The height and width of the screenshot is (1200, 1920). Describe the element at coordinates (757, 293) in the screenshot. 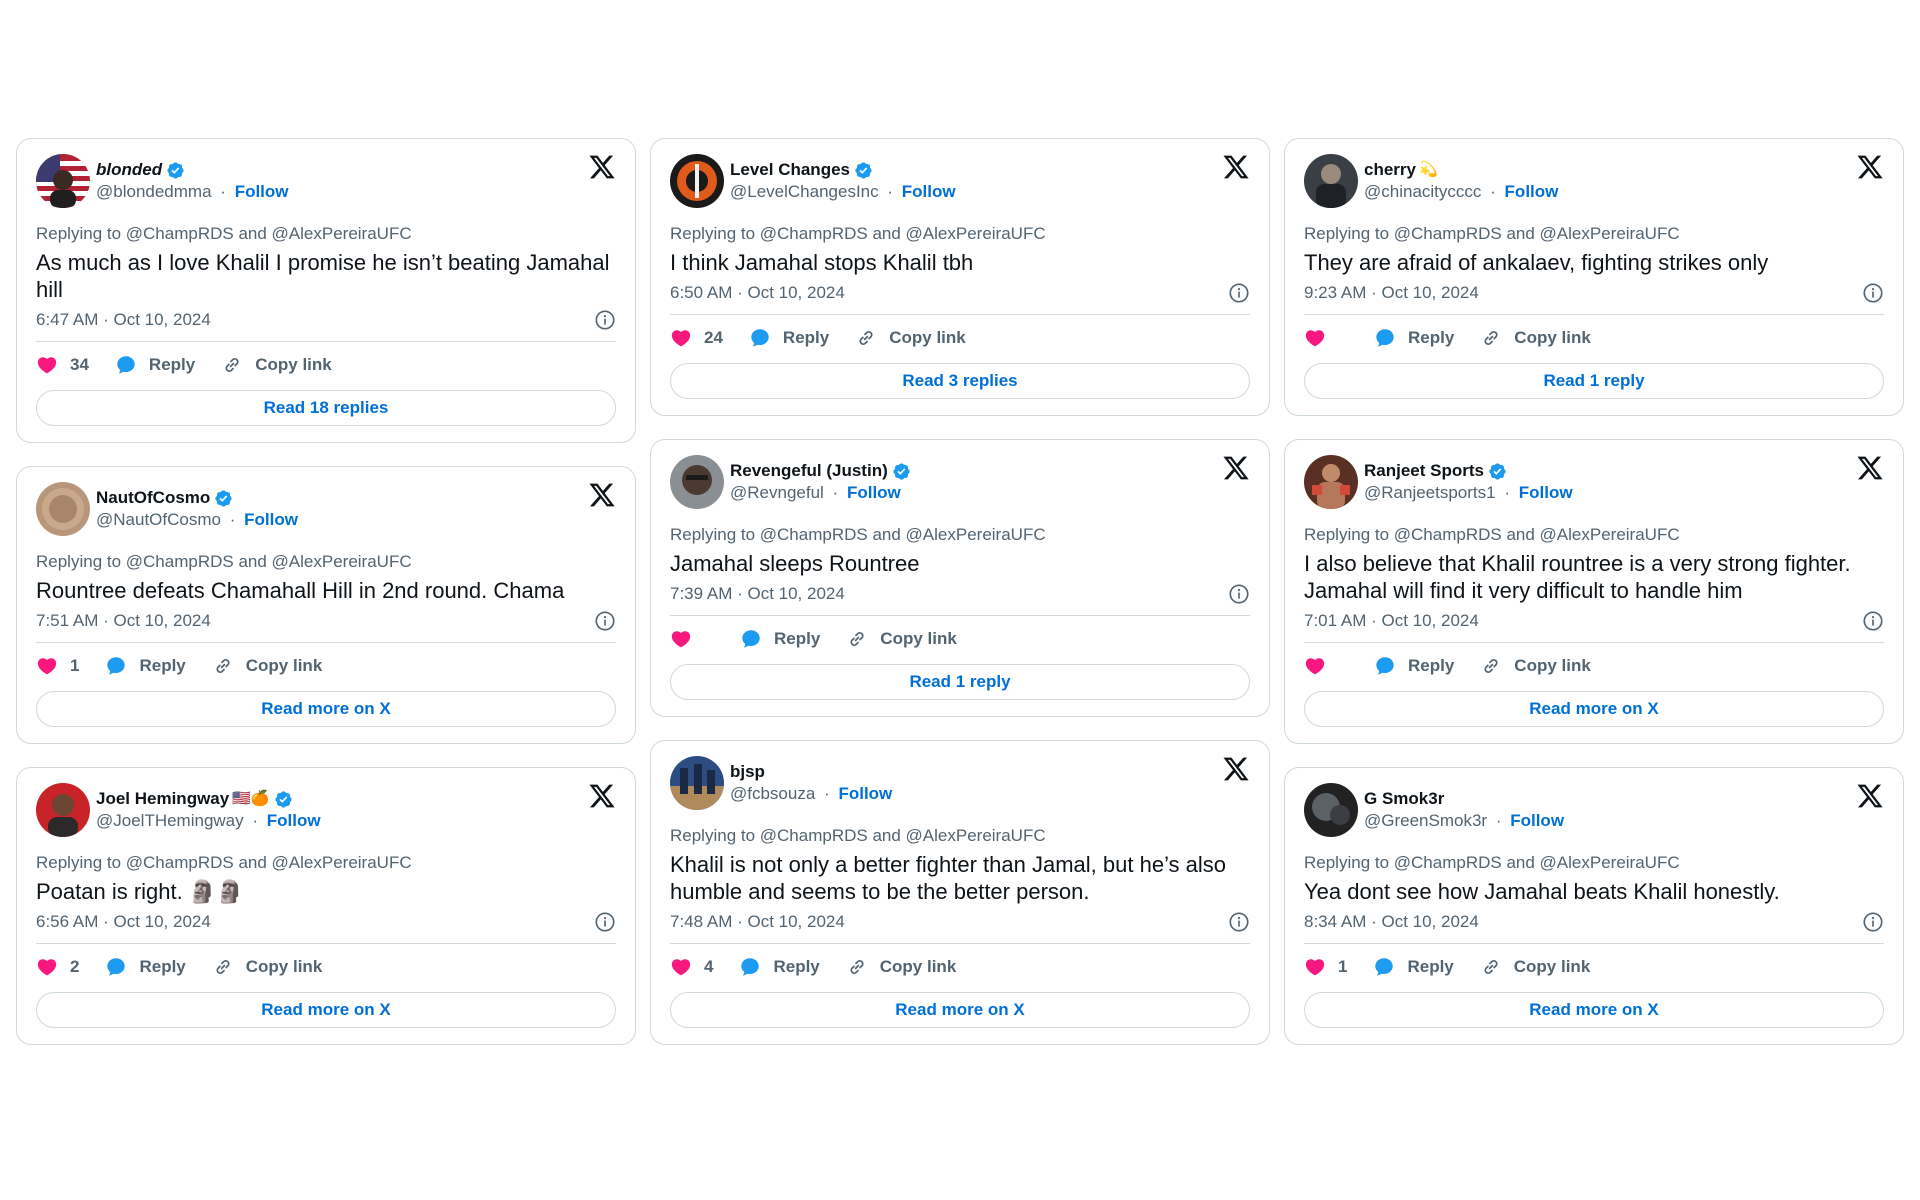

I see `timestamp: 6:50 AM · Oct 10, 2024` at that location.